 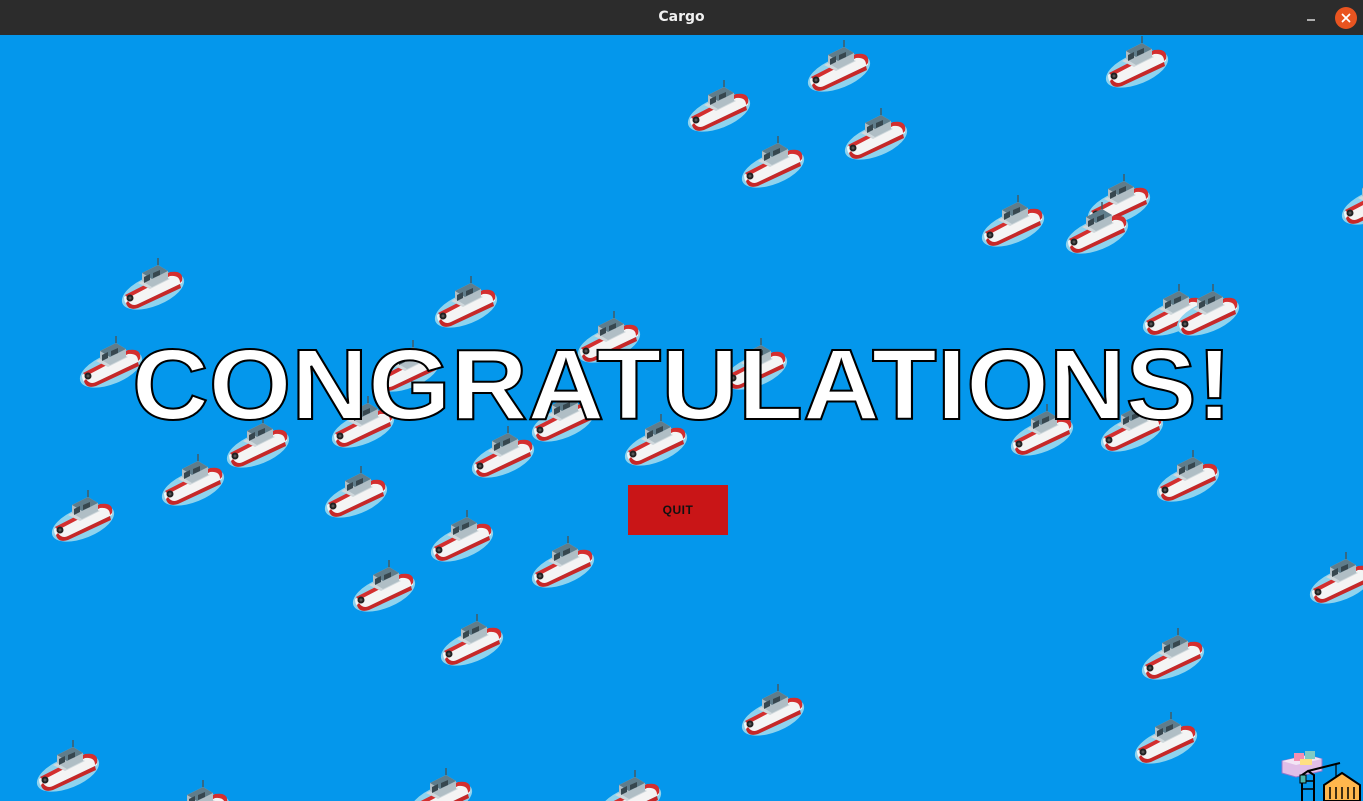 I want to click on minimize-button, so click(x=1311, y=18).